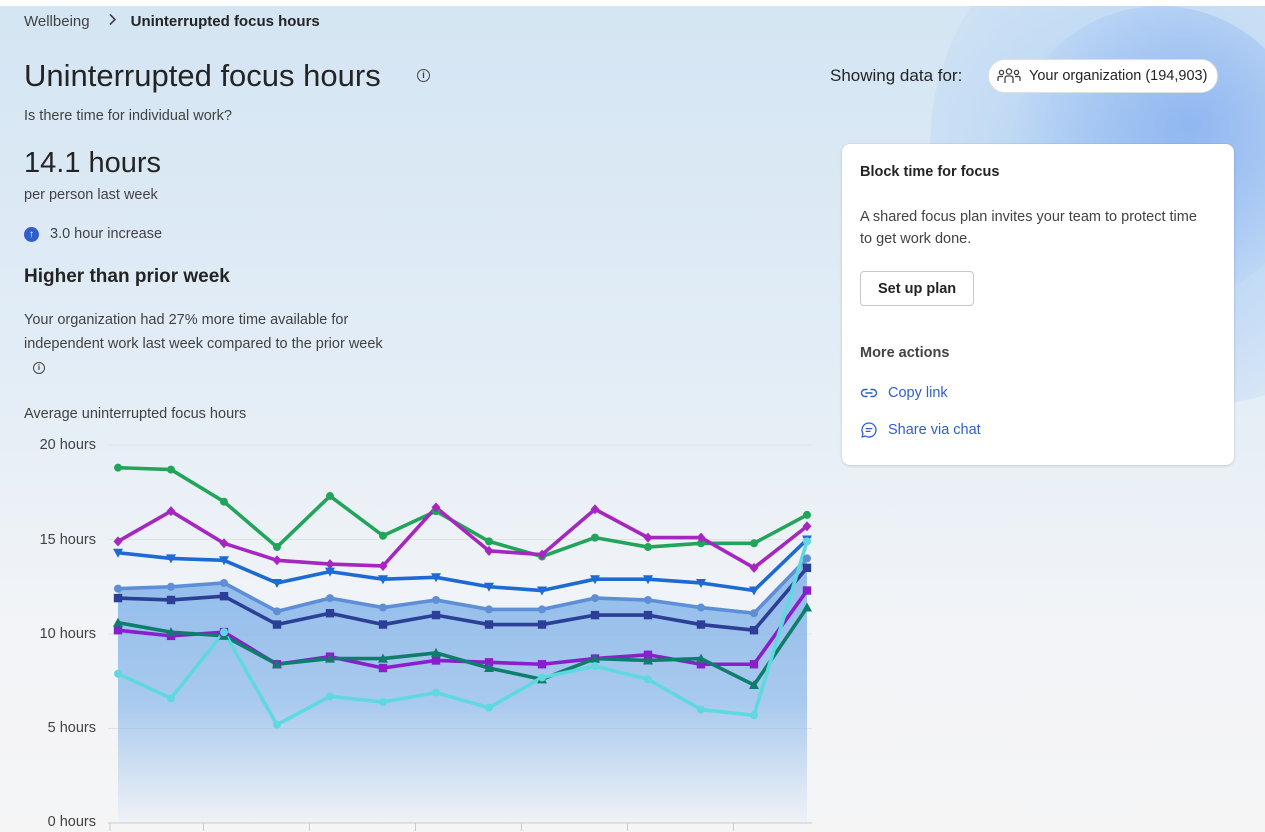  Describe the element at coordinates (91, 195) in the screenshot. I see `metric-label: per person last week` at that location.